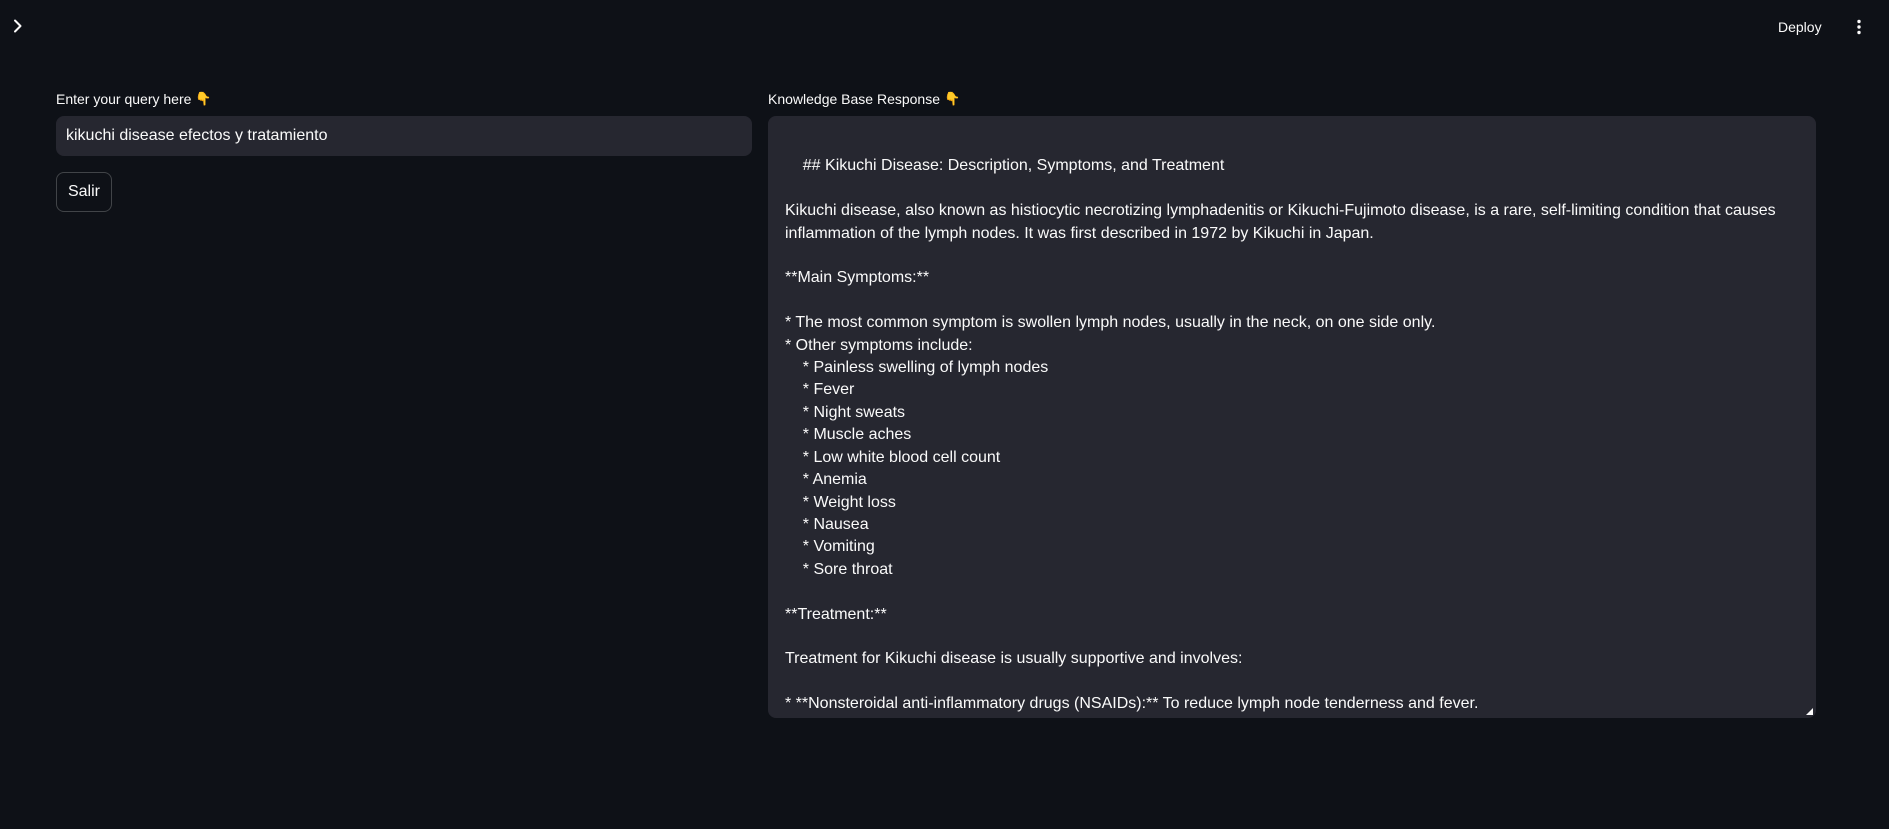 Image resolution: width=1889 pixels, height=829 pixels. Describe the element at coordinates (84, 192) in the screenshot. I see `exit-button: Salir` at that location.